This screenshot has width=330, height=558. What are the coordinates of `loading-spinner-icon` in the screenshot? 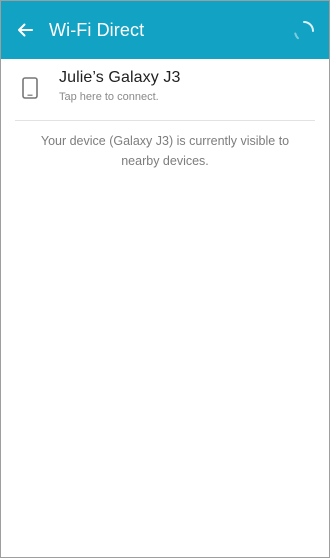 It's located at (304, 30).